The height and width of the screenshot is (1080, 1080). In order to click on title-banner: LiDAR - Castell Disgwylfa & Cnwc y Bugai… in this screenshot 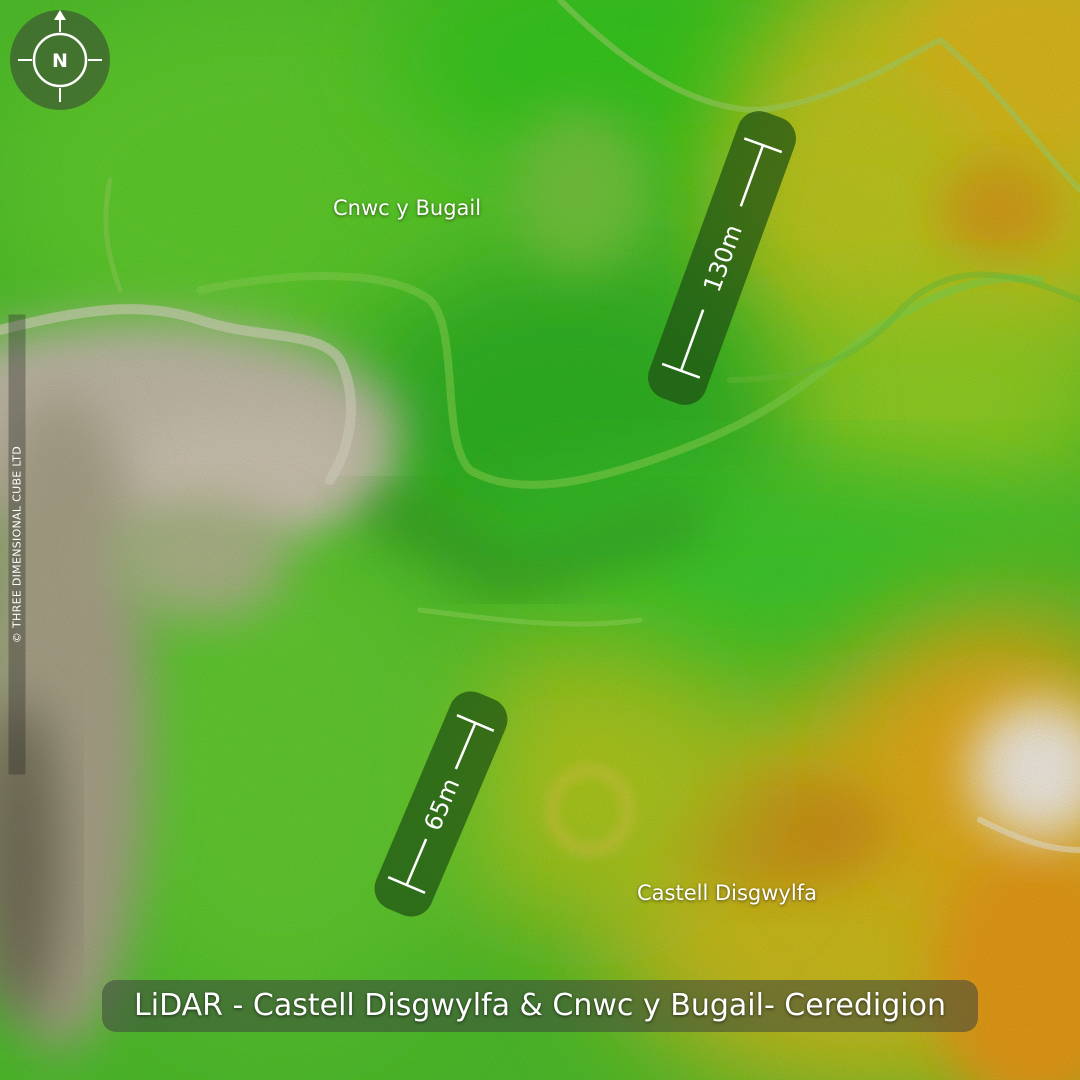, I will do `click(540, 1006)`.